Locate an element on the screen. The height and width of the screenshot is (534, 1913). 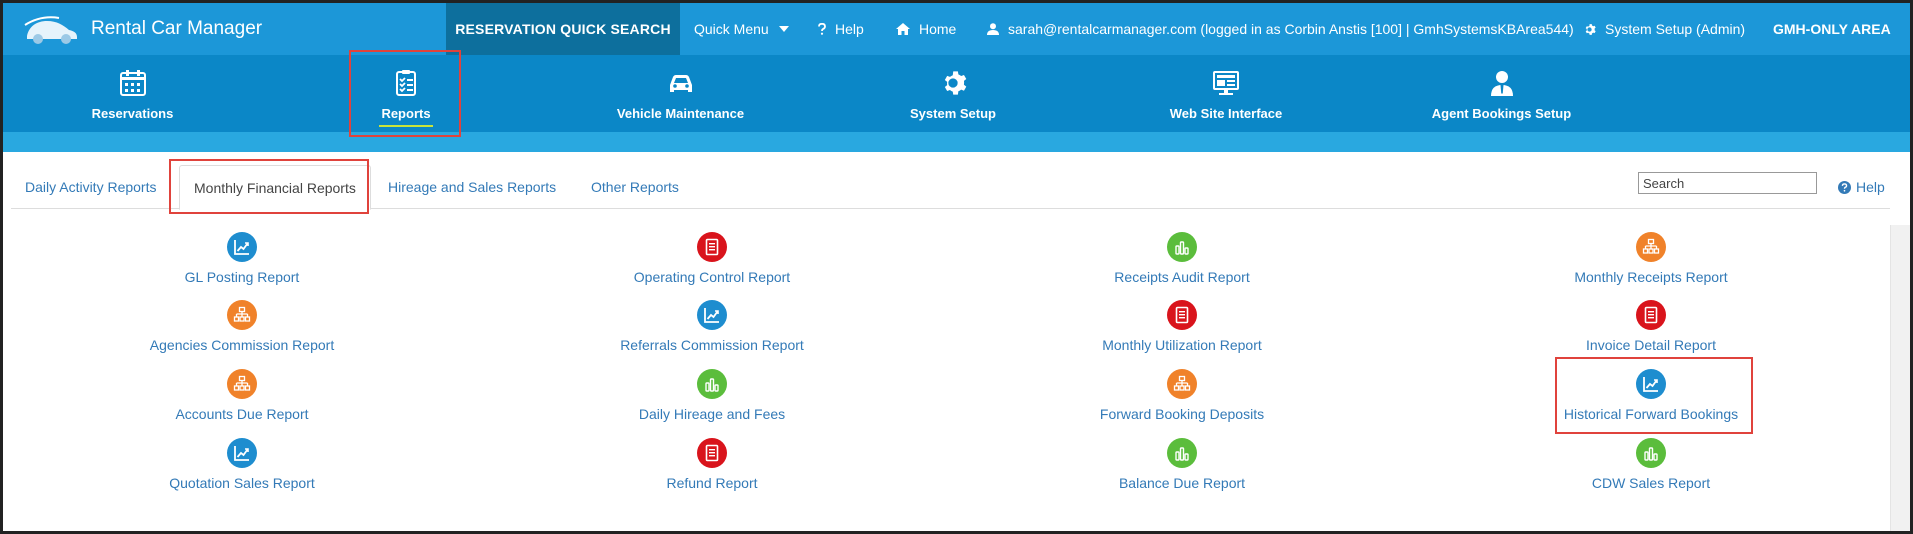
help-link: Help is located at coordinates (1861, 187).